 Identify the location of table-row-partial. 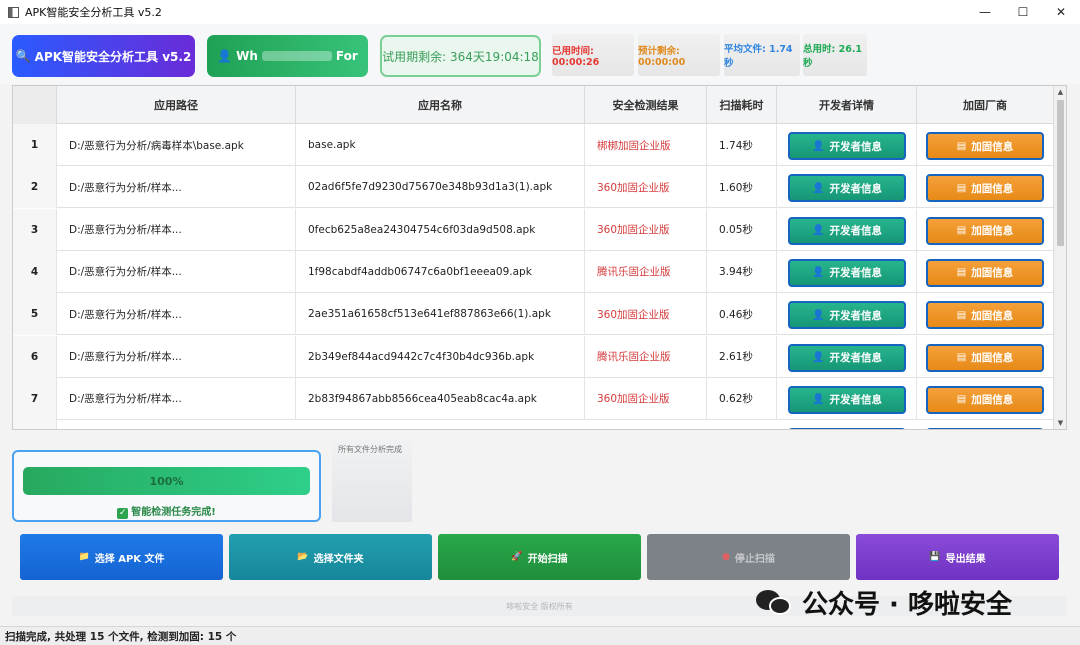
(533, 424).